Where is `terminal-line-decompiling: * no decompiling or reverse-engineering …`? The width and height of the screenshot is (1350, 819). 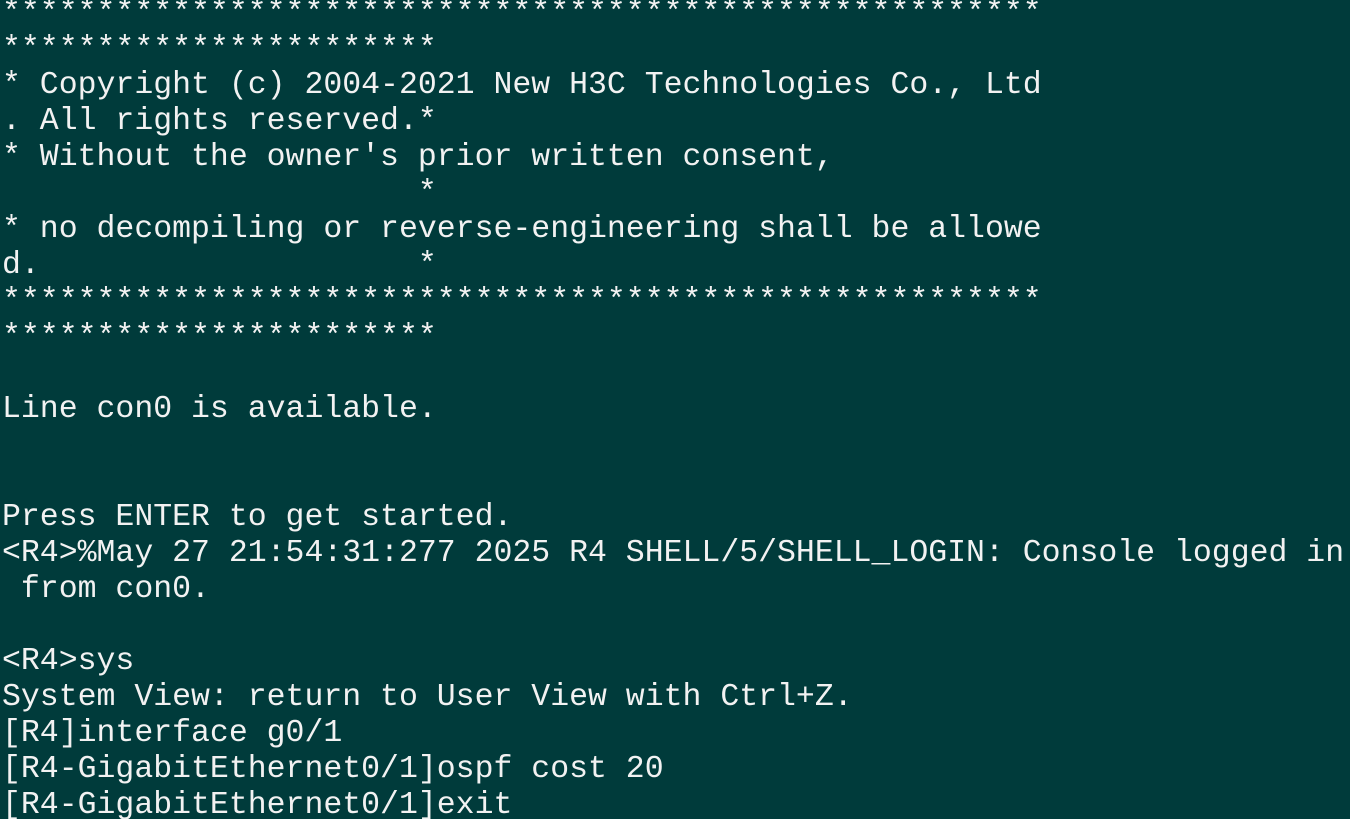 terminal-line-decompiling: * no decompiling or reverse-engineering … is located at coordinates (522, 229).